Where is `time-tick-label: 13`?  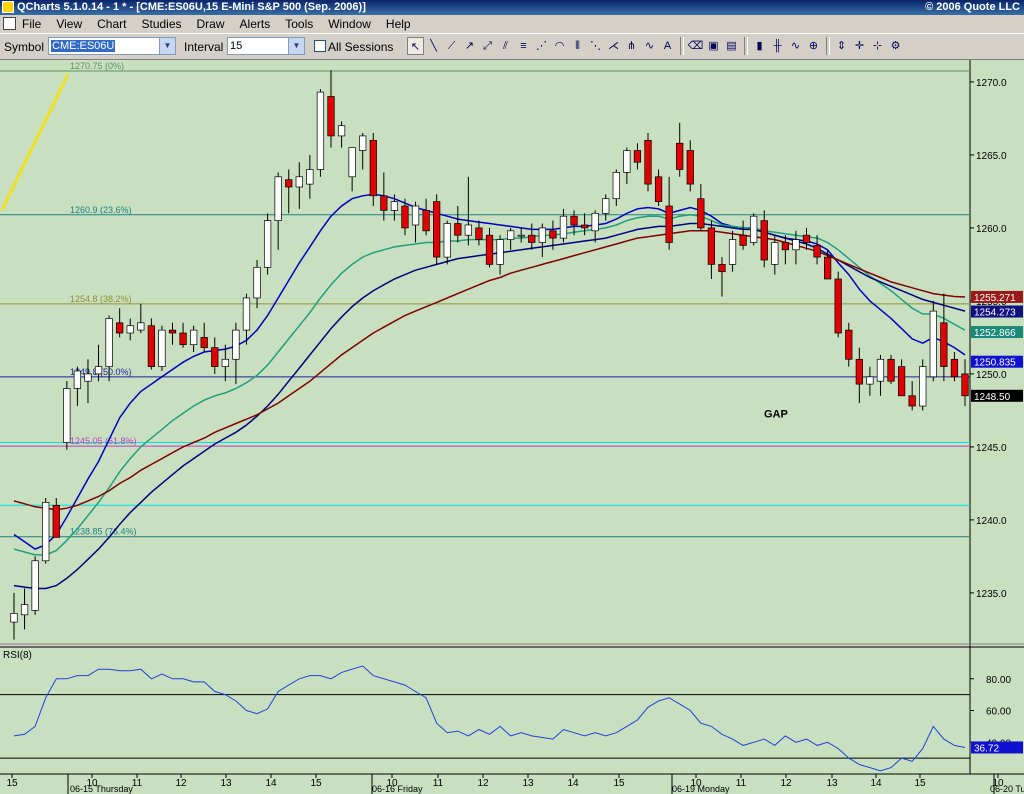 time-tick-label: 13 is located at coordinates (528, 783).